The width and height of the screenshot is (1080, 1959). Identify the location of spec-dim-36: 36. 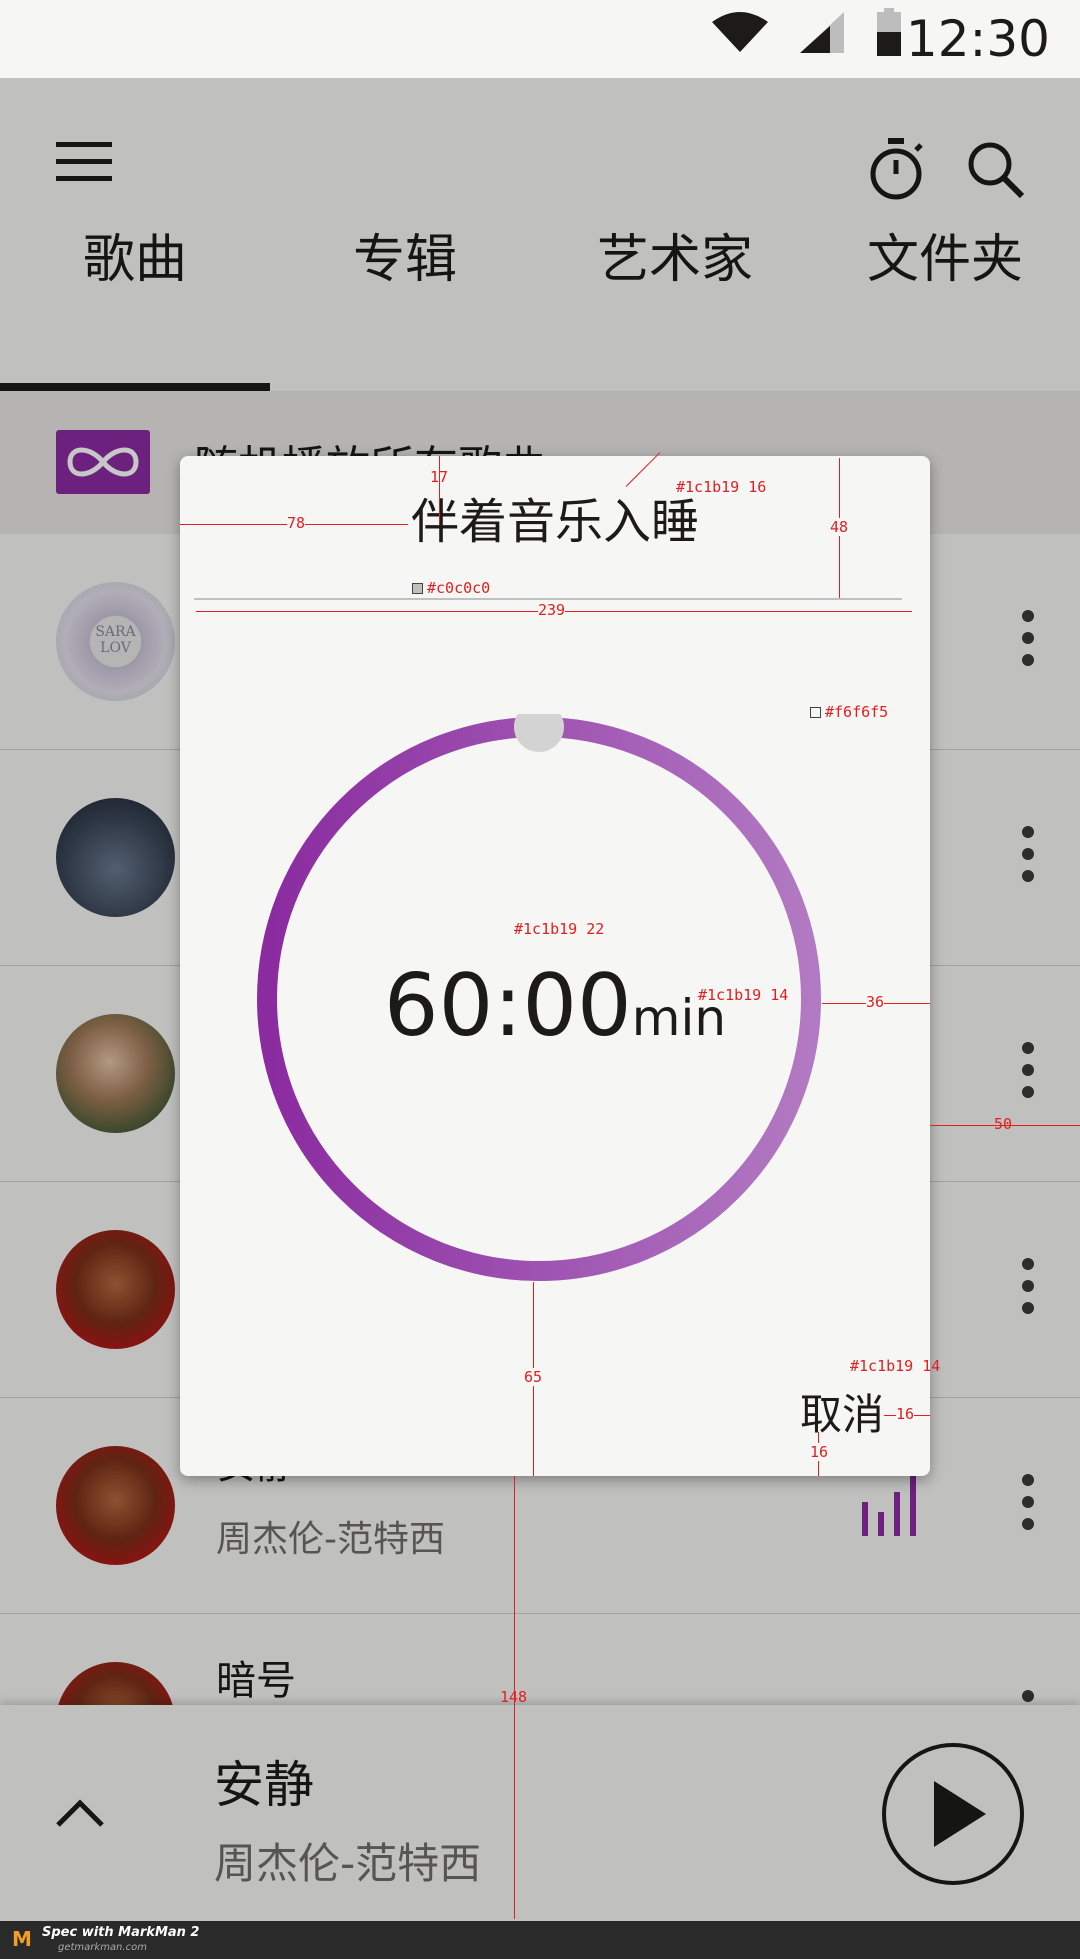
(875, 1002).